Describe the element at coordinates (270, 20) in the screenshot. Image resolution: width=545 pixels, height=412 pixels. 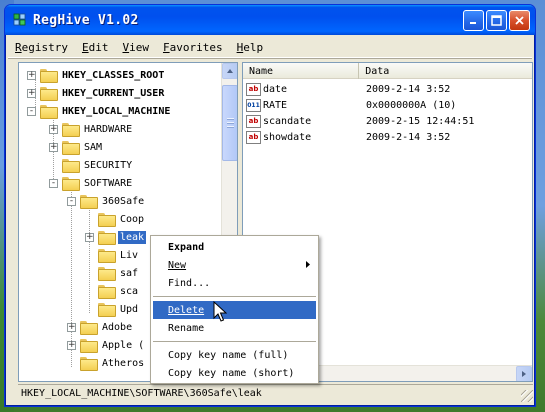
I see `title-bar: RegHive V1.02` at that location.